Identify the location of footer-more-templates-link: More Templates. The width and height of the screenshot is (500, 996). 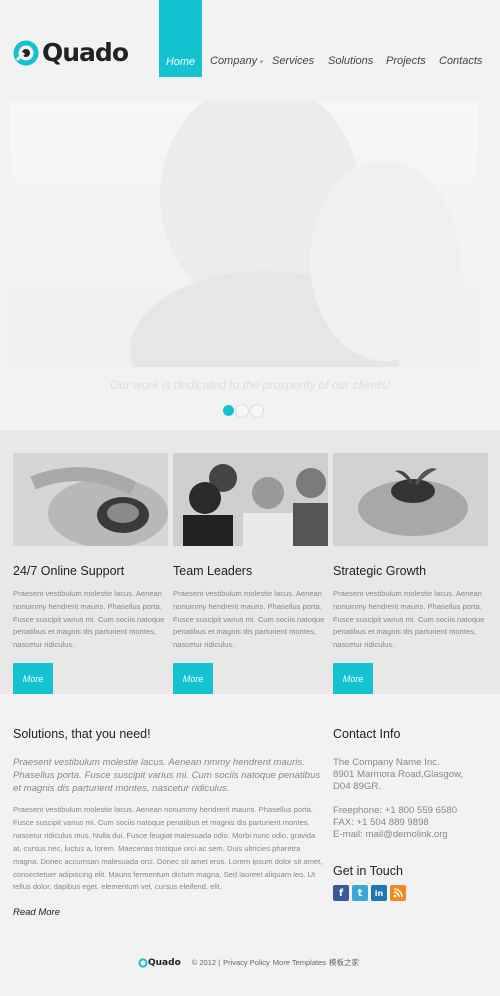
(299, 962).